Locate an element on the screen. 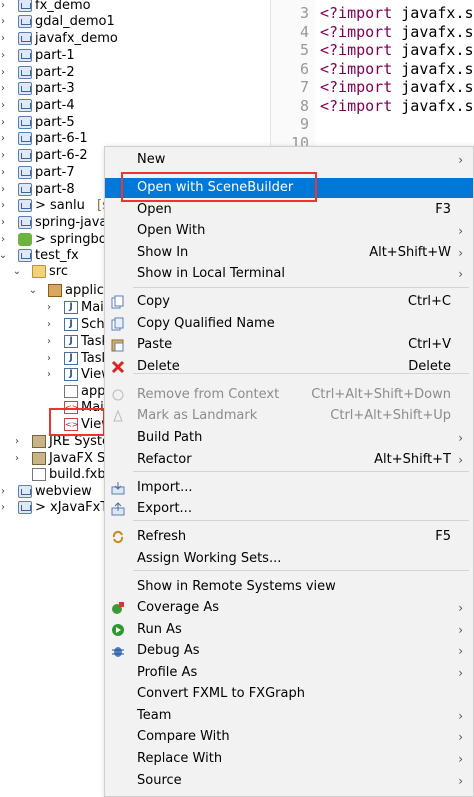  menu-item-shortcut: Ctrl+Alt+Shift+Up is located at coordinates (390, 415).